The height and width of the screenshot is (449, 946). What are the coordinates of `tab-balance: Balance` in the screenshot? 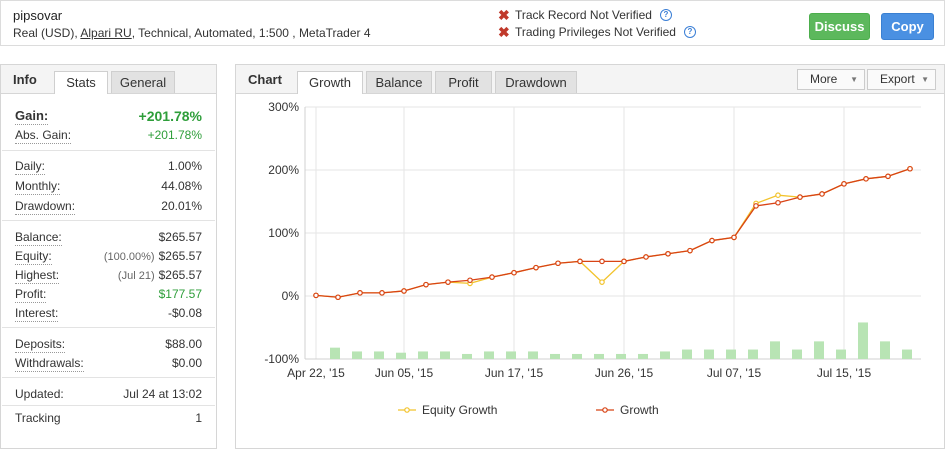 It's located at (399, 82).